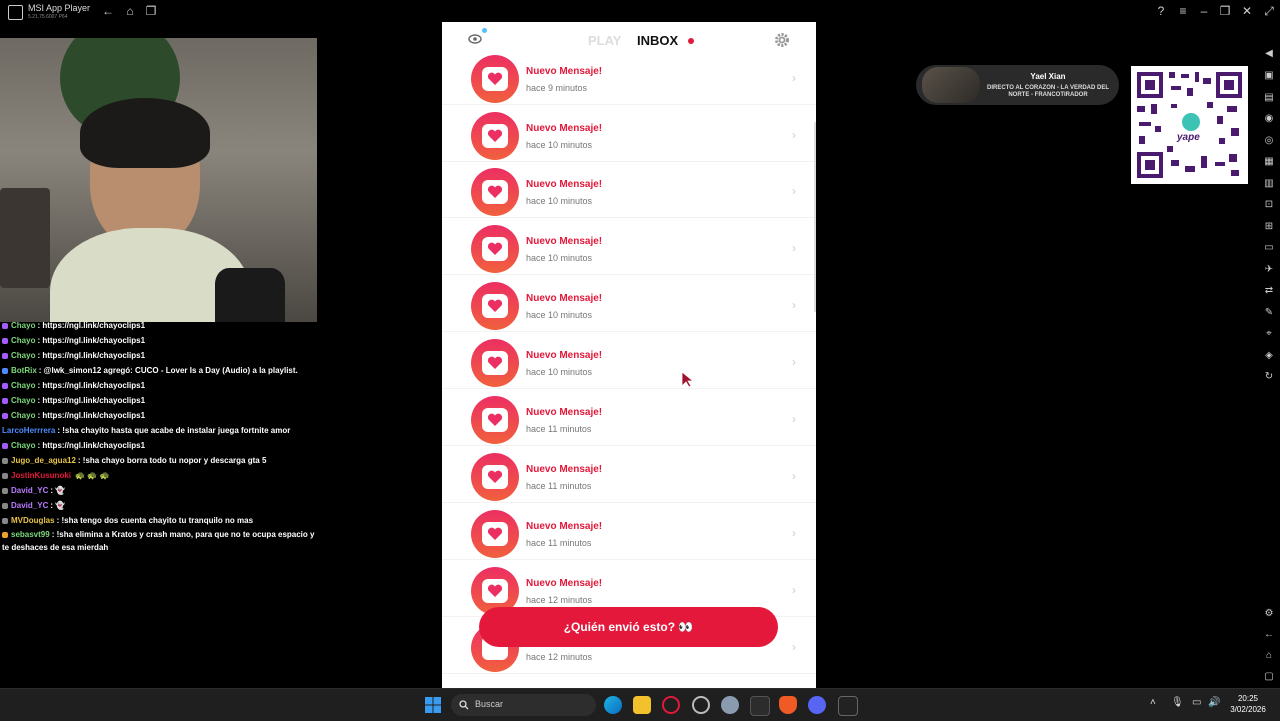  Describe the element at coordinates (1269, 656) in the screenshot. I see `android-home-icon: ⌂` at that location.